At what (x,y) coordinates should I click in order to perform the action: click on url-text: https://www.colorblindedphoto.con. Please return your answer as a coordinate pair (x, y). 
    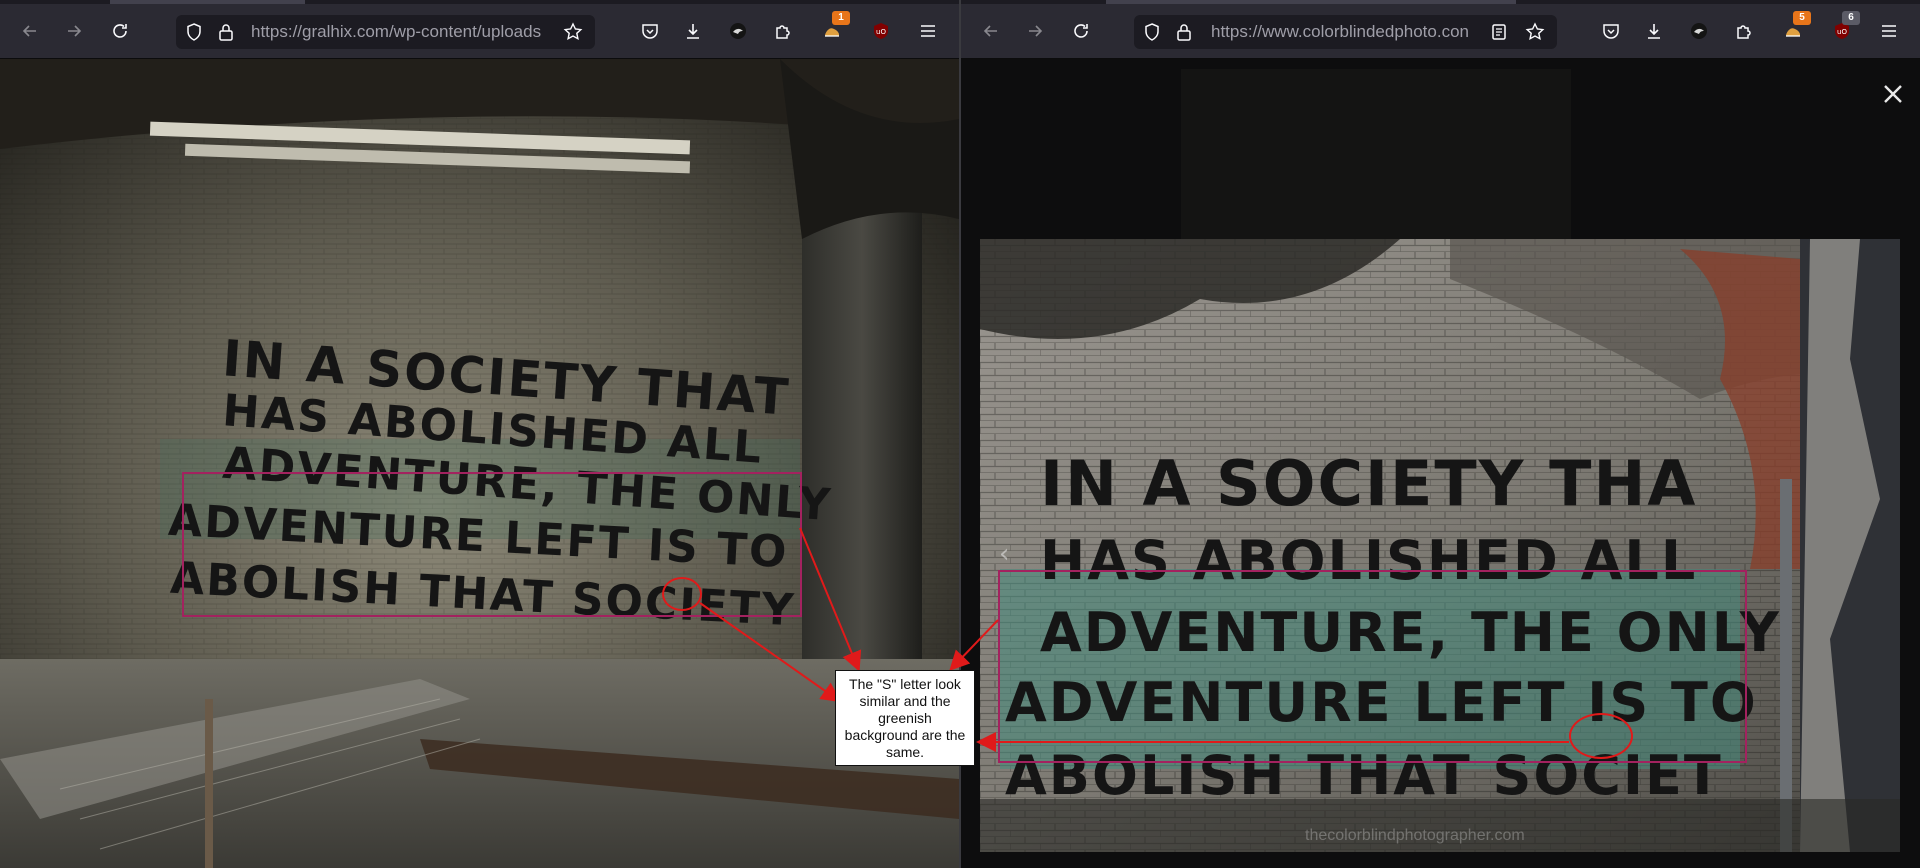
    Looking at the image, I should click on (1346, 32).